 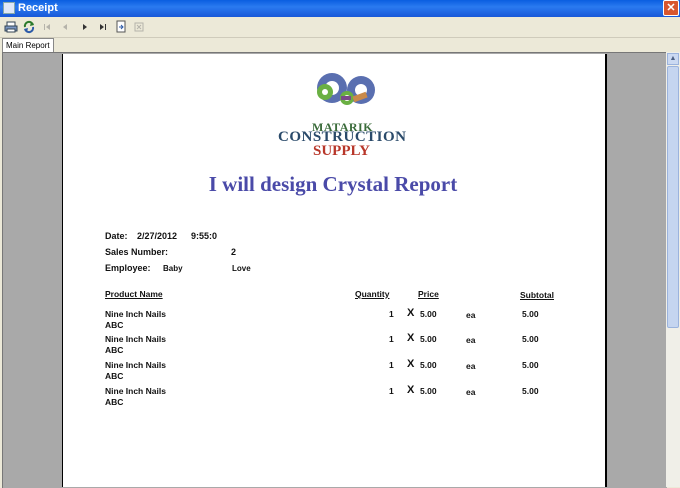 I want to click on close-view-icon, so click(x=139, y=27).